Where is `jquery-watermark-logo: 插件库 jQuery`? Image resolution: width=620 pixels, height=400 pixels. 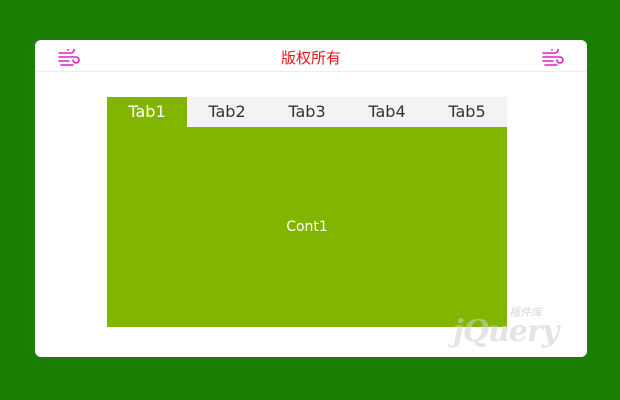 jquery-watermark-logo: 插件库 jQuery is located at coordinates (513, 327).